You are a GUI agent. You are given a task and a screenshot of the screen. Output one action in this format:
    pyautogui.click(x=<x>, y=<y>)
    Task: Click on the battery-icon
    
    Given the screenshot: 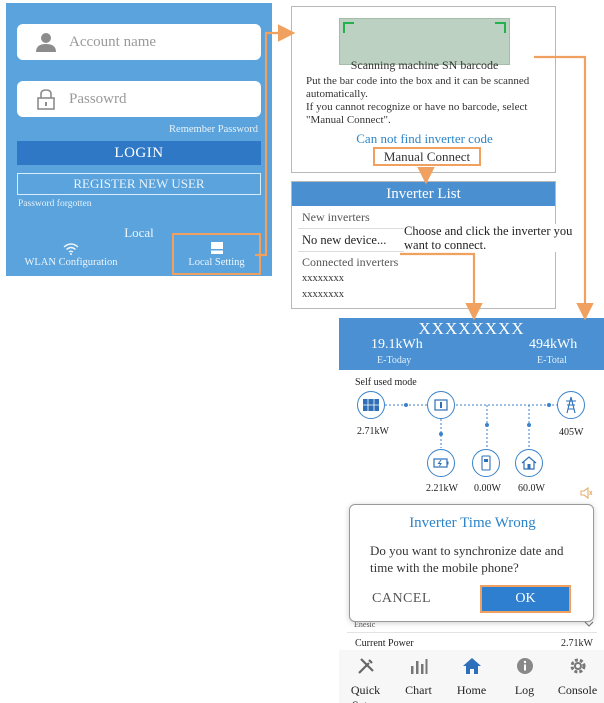 What is the action you would take?
    pyautogui.click(x=441, y=463)
    